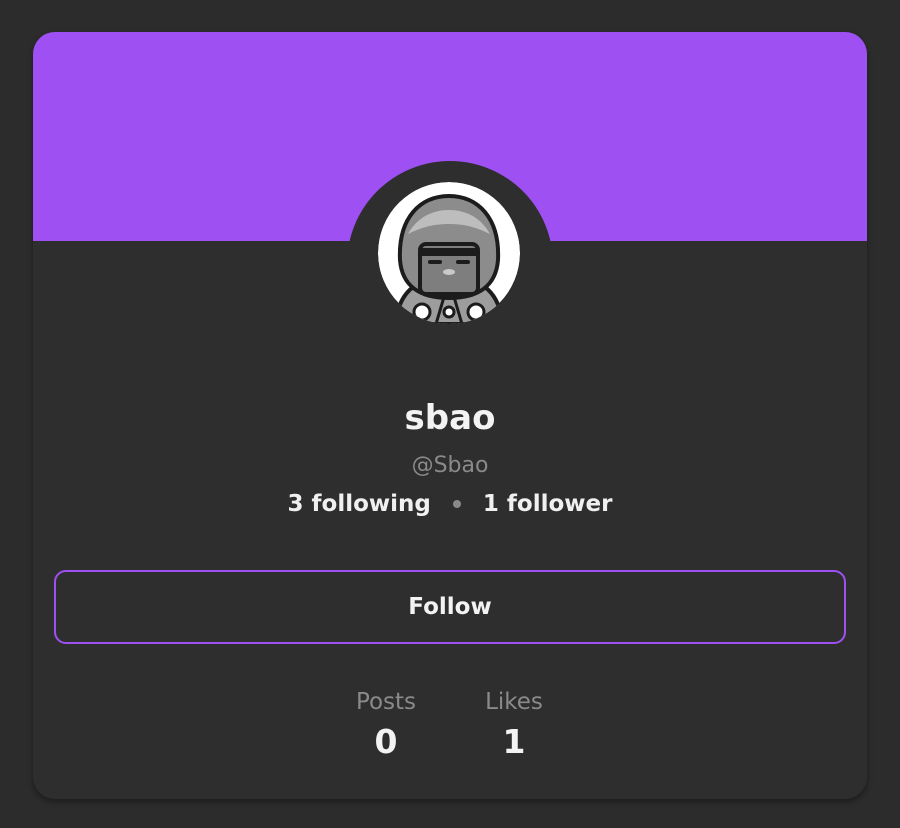  Describe the element at coordinates (450, 607) in the screenshot. I see `follow-button: Follow` at that location.